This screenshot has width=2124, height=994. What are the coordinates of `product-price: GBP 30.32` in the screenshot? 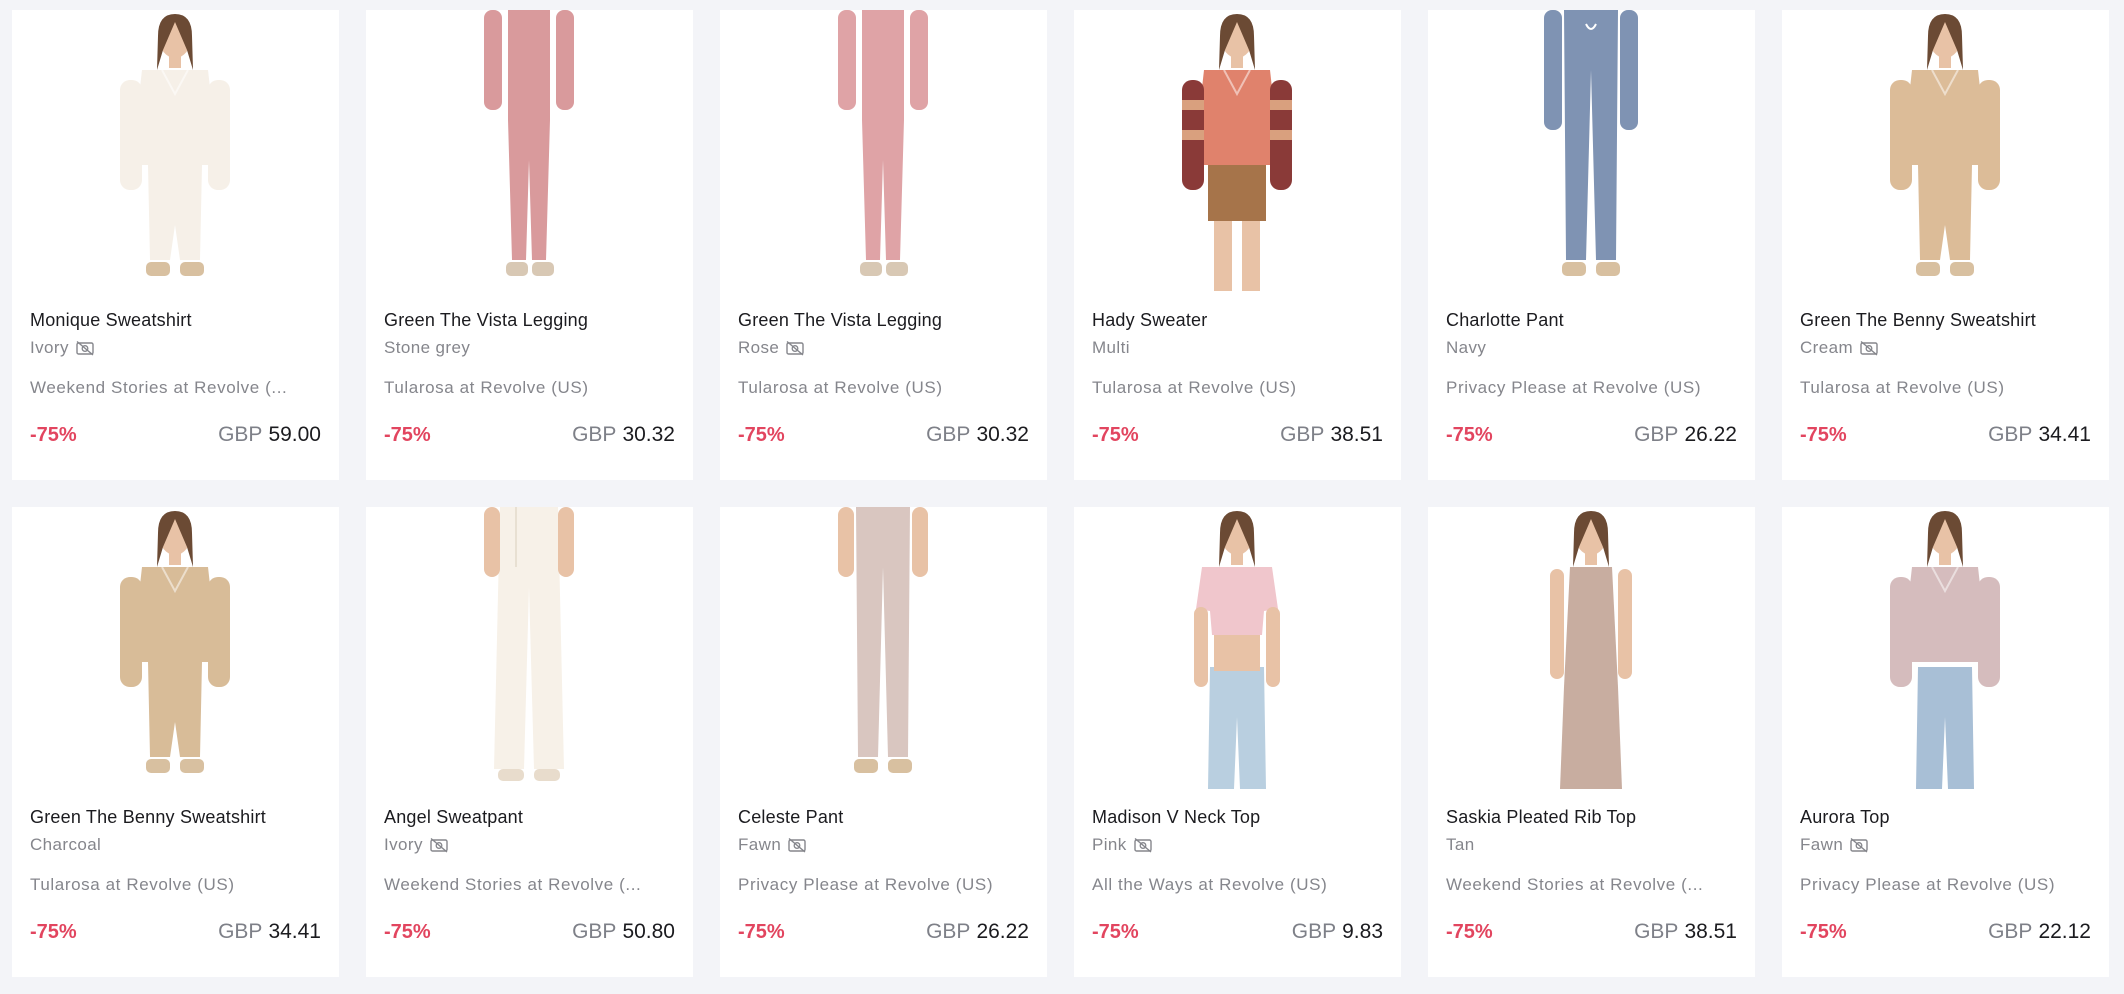 It's located at (623, 435).